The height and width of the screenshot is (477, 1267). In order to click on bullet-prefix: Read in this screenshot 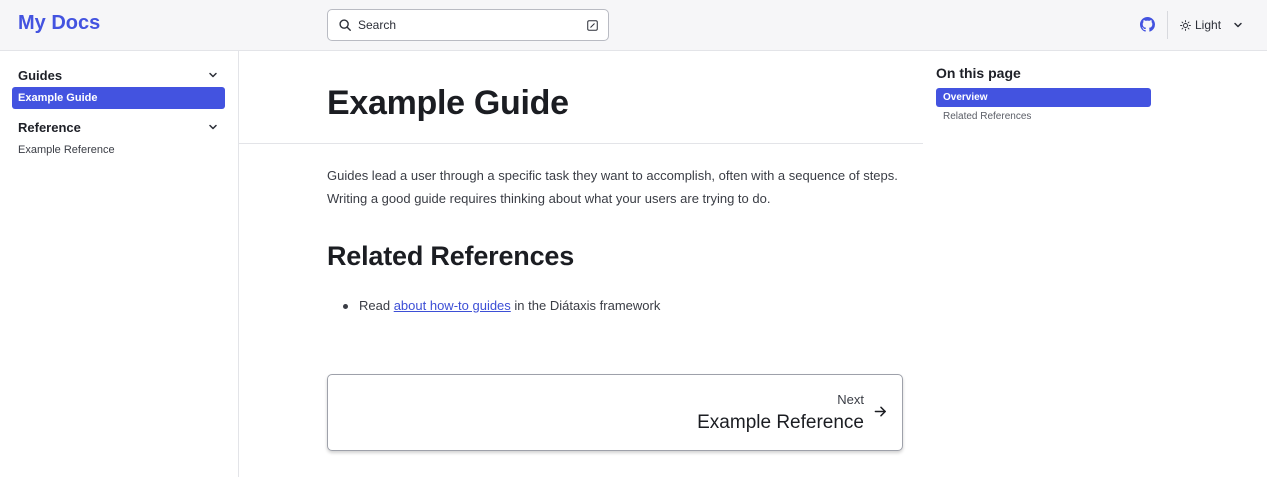, I will do `click(376, 305)`.